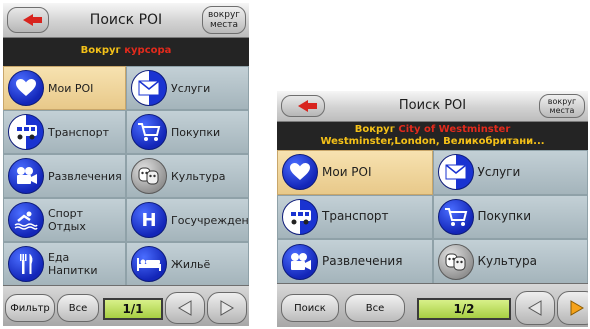  I want to click on search-button: Поиск, so click(310, 308).